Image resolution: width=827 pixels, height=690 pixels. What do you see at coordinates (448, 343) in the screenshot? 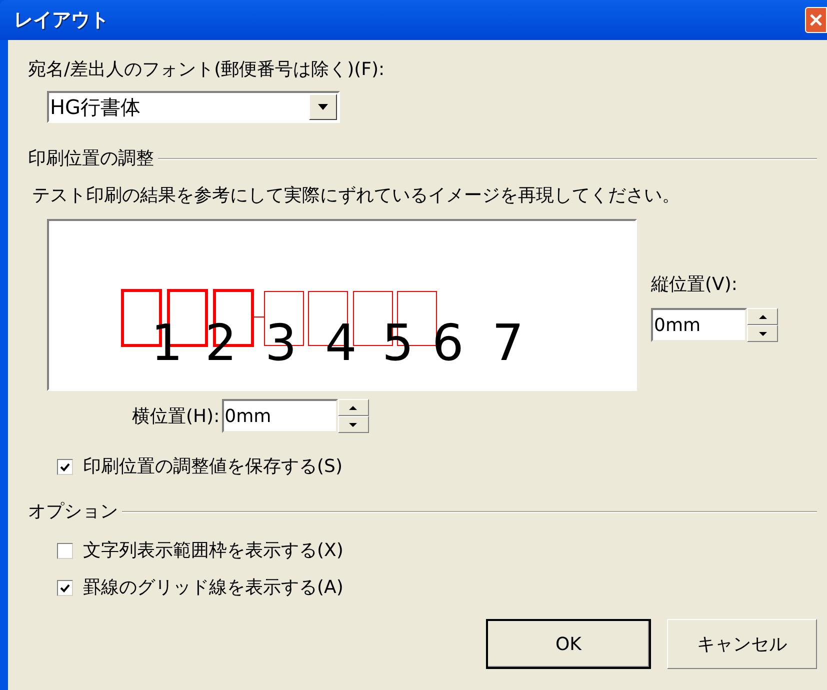
I see `preview-digit: 6` at bounding box center [448, 343].